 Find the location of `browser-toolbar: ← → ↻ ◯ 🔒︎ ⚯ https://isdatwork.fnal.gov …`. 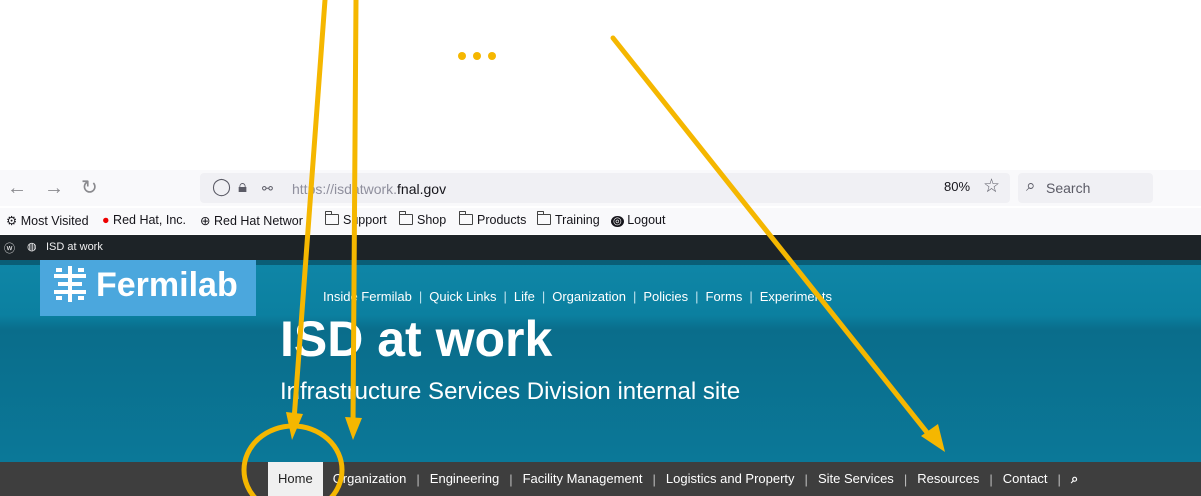

browser-toolbar: ← → ↻ ◯ 🔒︎ ⚯ https://isdatwork.fnal.gov … is located at coordinates (600, 188).